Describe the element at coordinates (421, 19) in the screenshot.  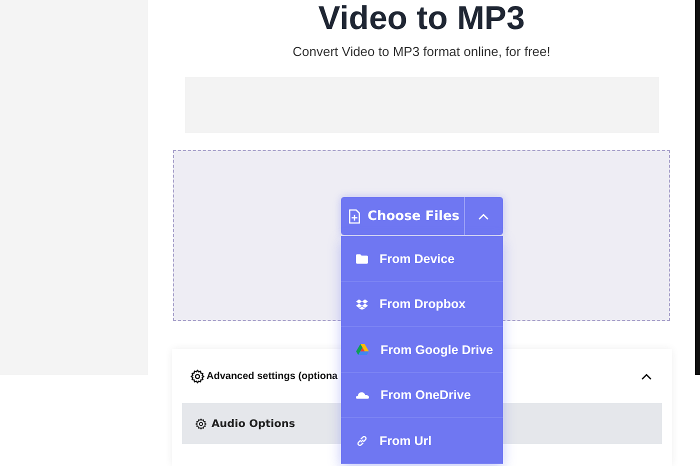
I see `page-title: Video to MP3` at that location.